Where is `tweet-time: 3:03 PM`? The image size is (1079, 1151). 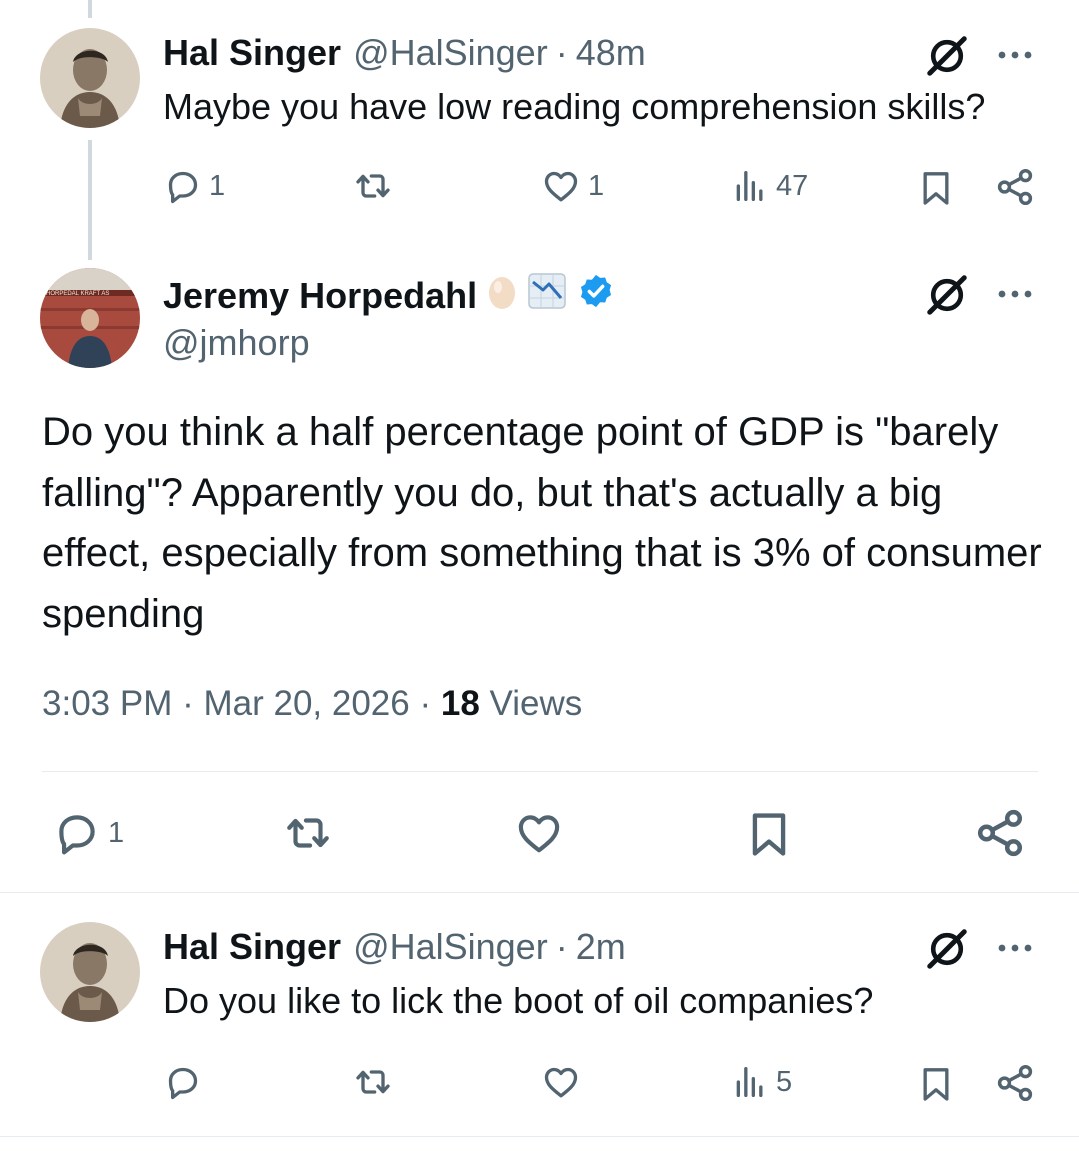 tweet-time: 3:03 PM is located at coordinates (107, 703).